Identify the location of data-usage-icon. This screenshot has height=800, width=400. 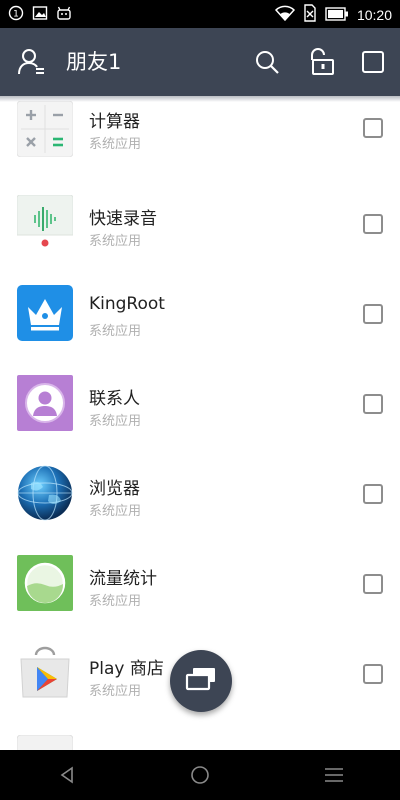
(45, 583).